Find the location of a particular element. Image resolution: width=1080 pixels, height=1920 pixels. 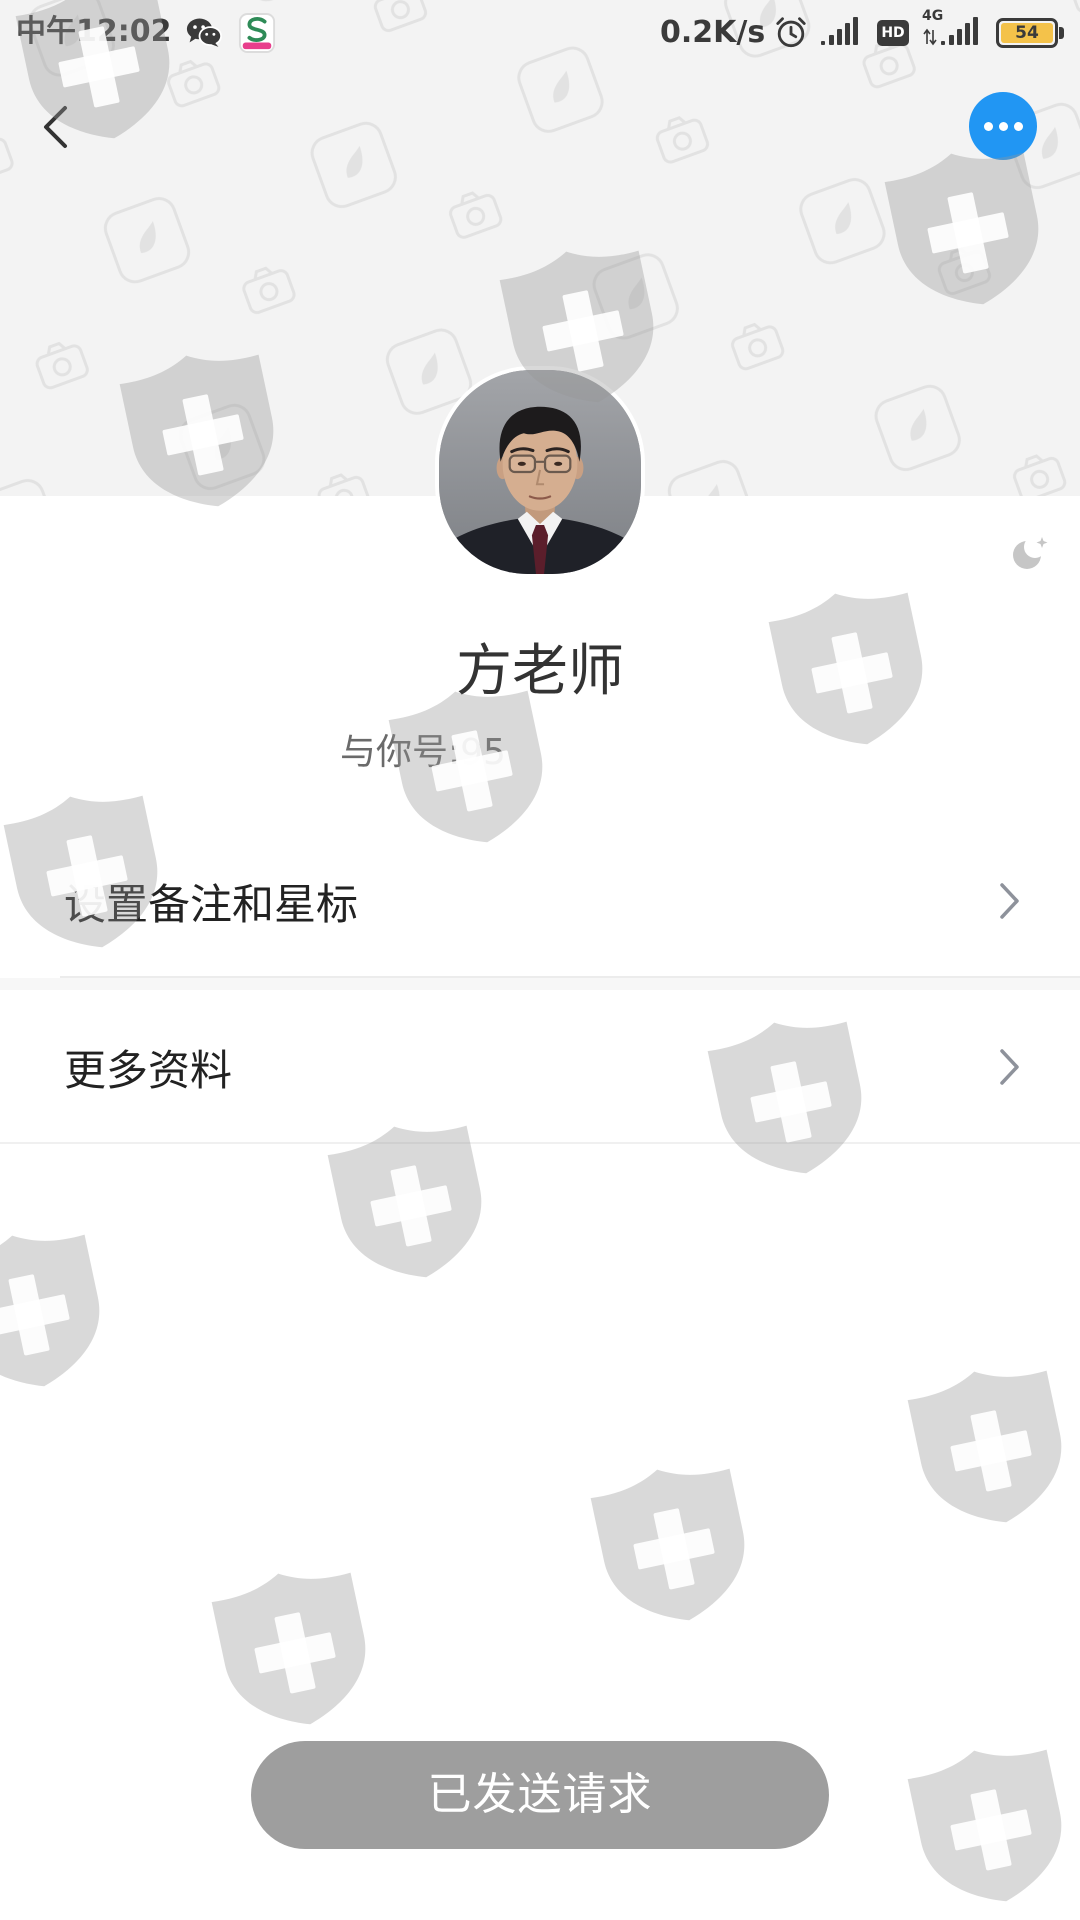

network-speed: 0.2K/s is located at coordinates (713, 32).